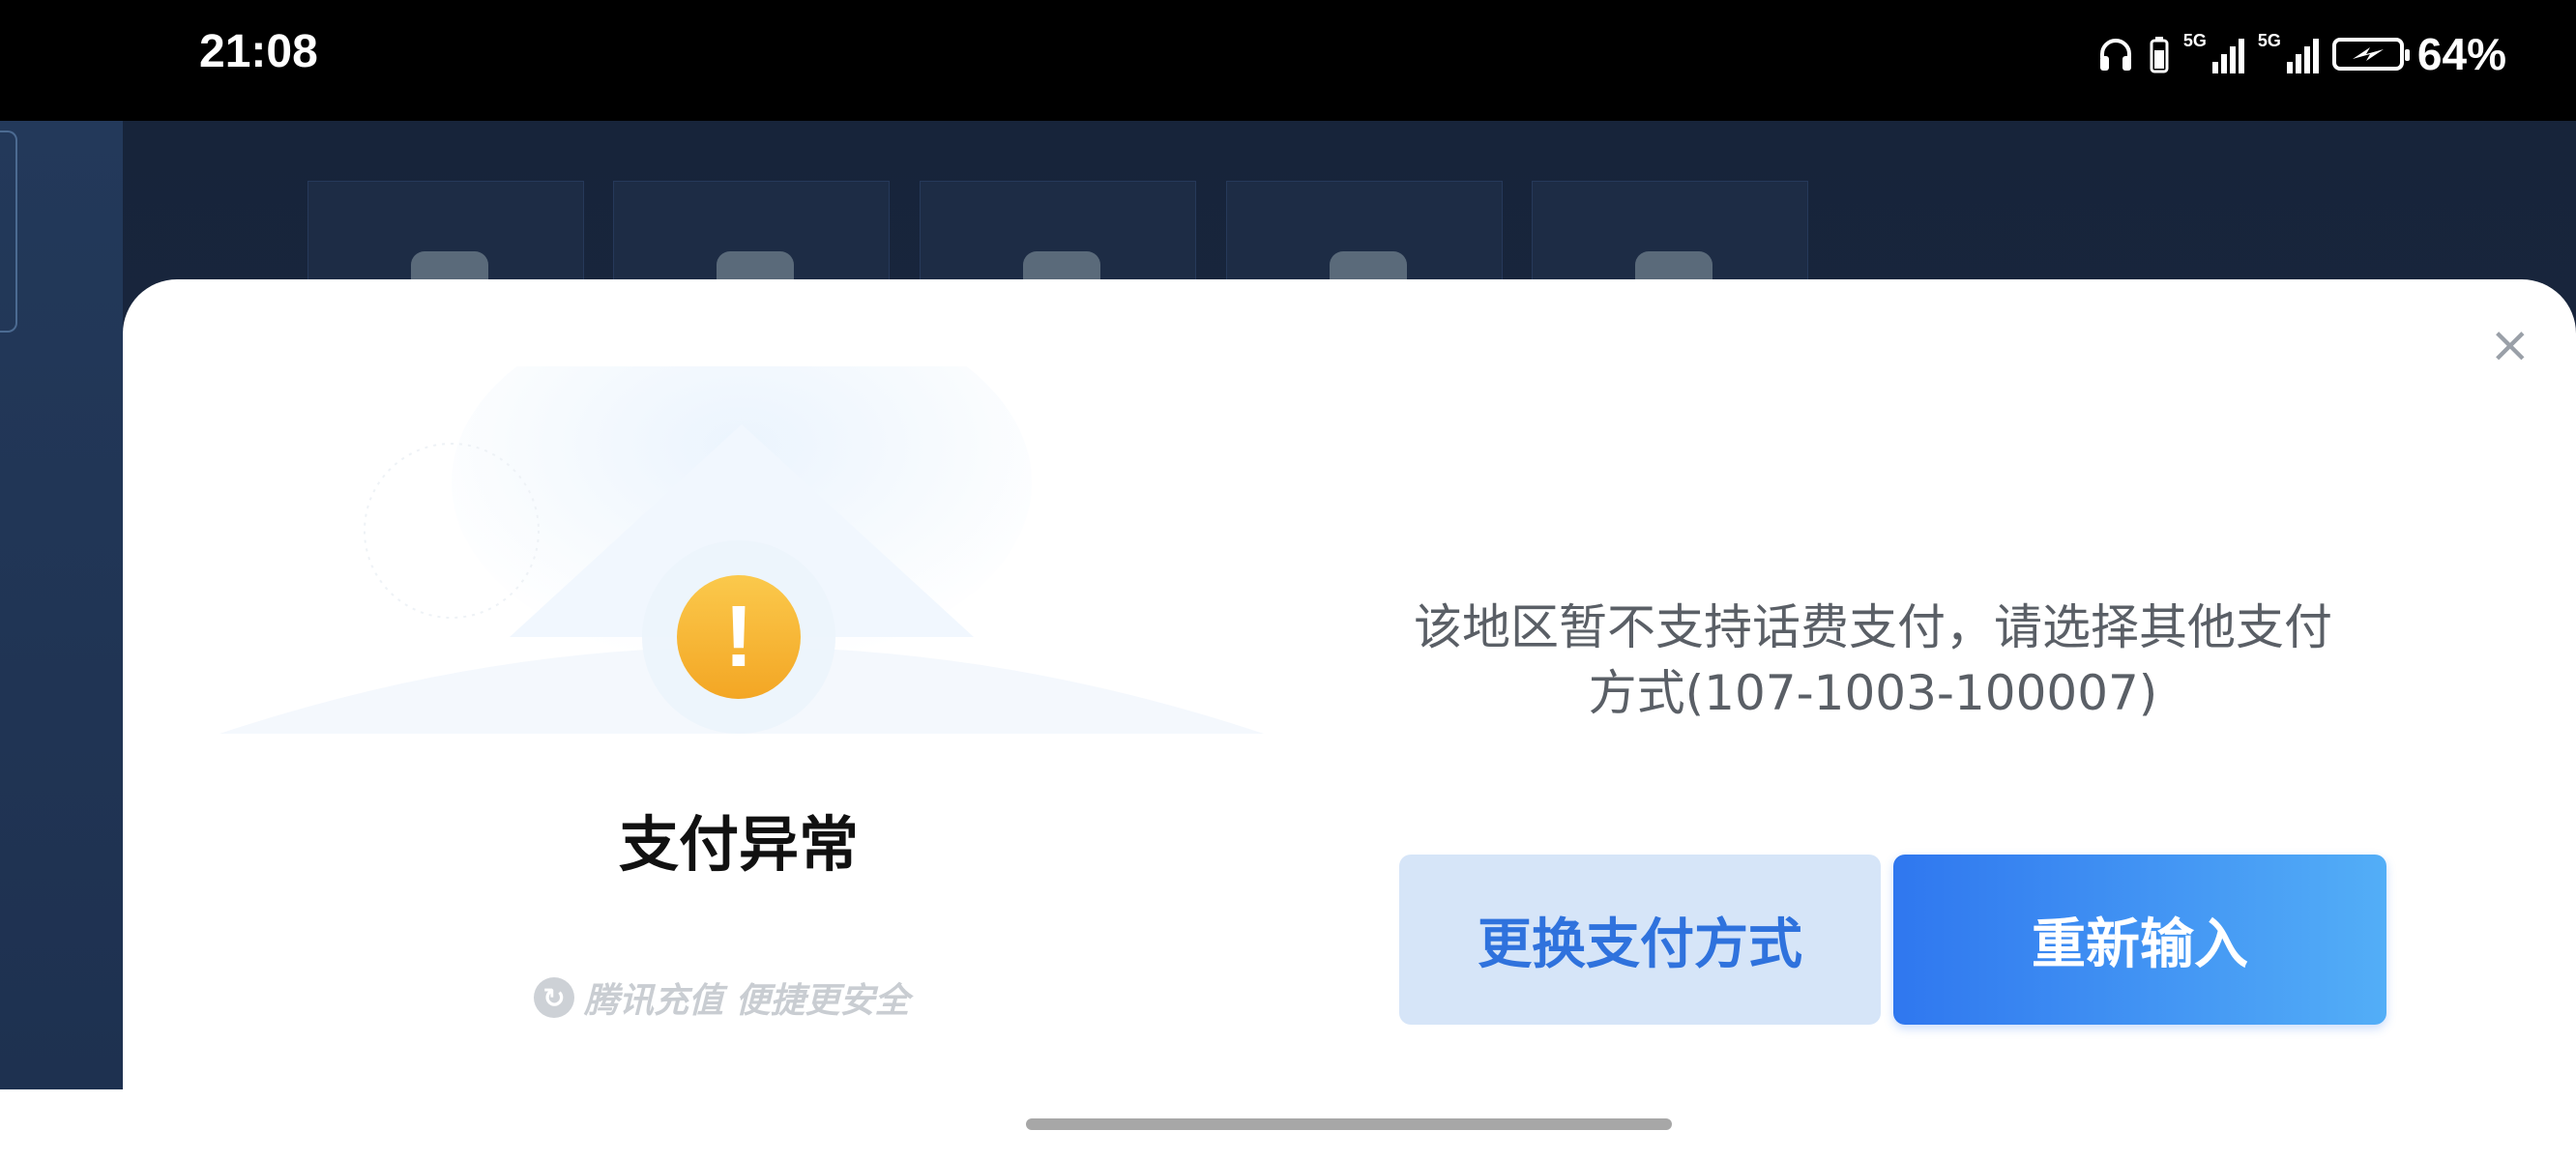  I want to click on left-side-panel, so click(61, 605).